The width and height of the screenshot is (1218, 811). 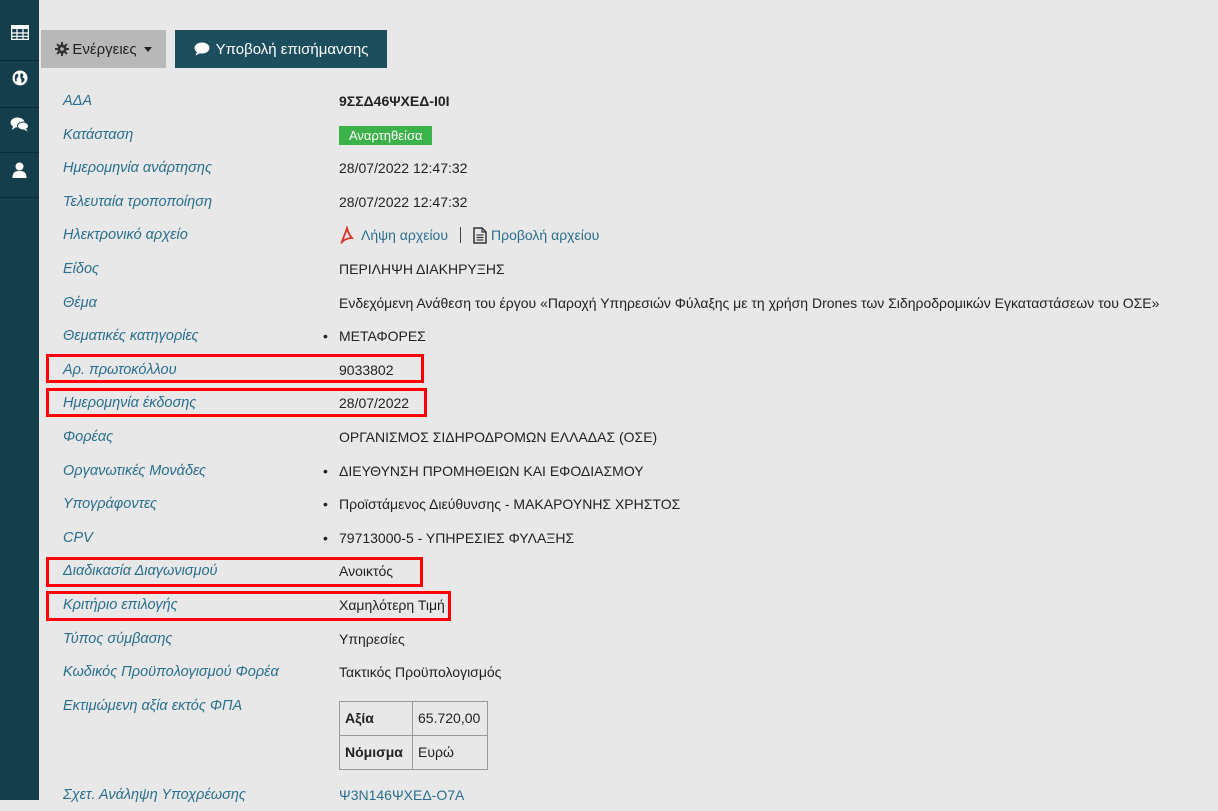 What do you see at coordinates (404, 235) in the screenshot?
I see `download-file-label: Λήψη αρχείου` at bounding box center [404, 235].